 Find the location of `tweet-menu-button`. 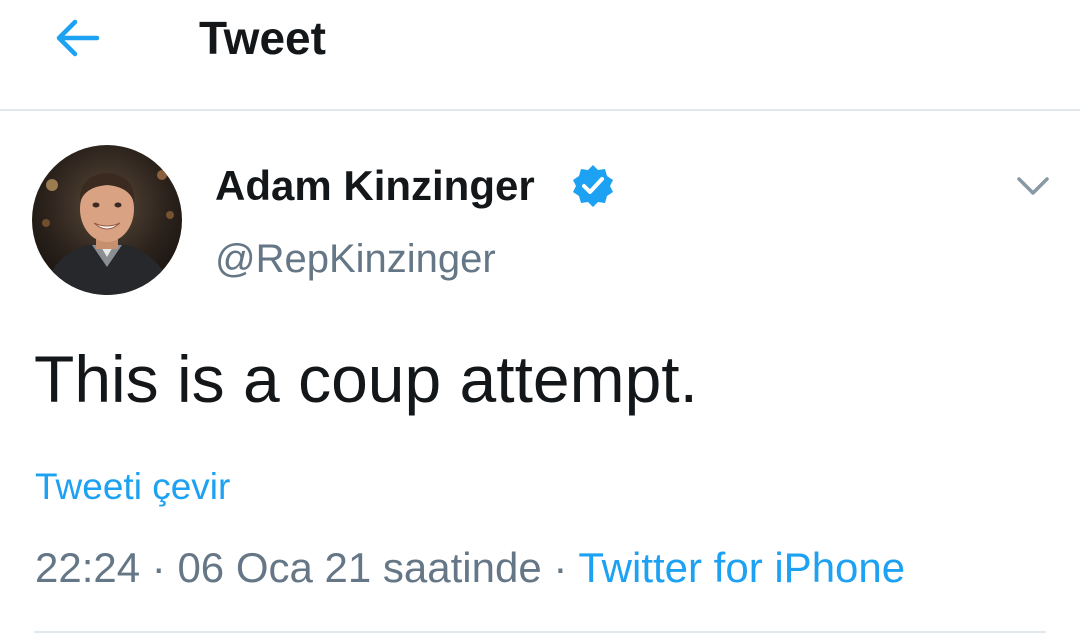

tweet-menu-button is located at coordinates (1033, 186).